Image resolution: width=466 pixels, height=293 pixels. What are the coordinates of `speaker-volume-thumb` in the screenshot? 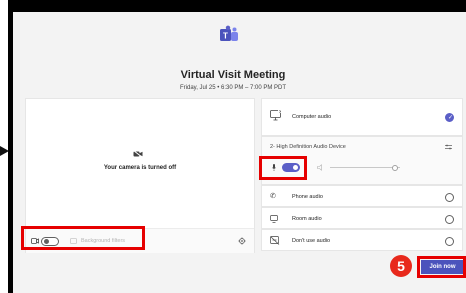 It's located at (395, 167).